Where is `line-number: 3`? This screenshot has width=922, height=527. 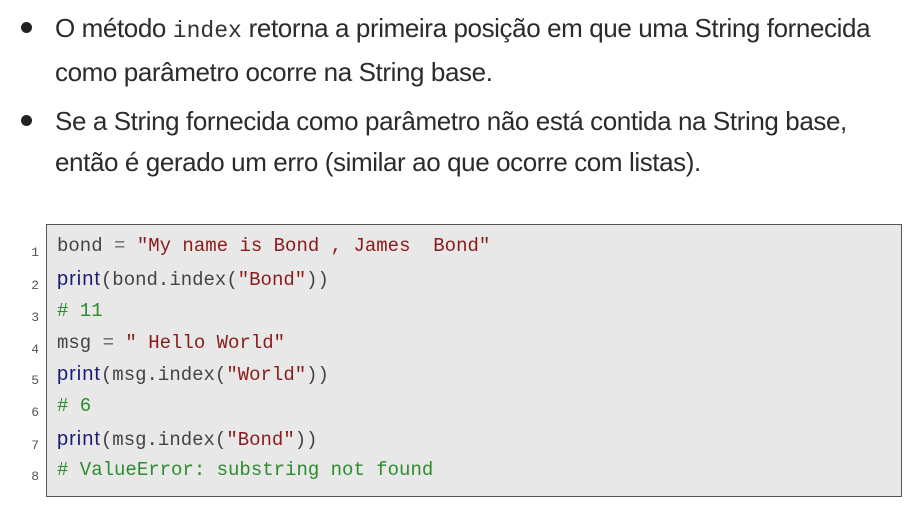
line-number: 3 is located at coordinates (35, 317).